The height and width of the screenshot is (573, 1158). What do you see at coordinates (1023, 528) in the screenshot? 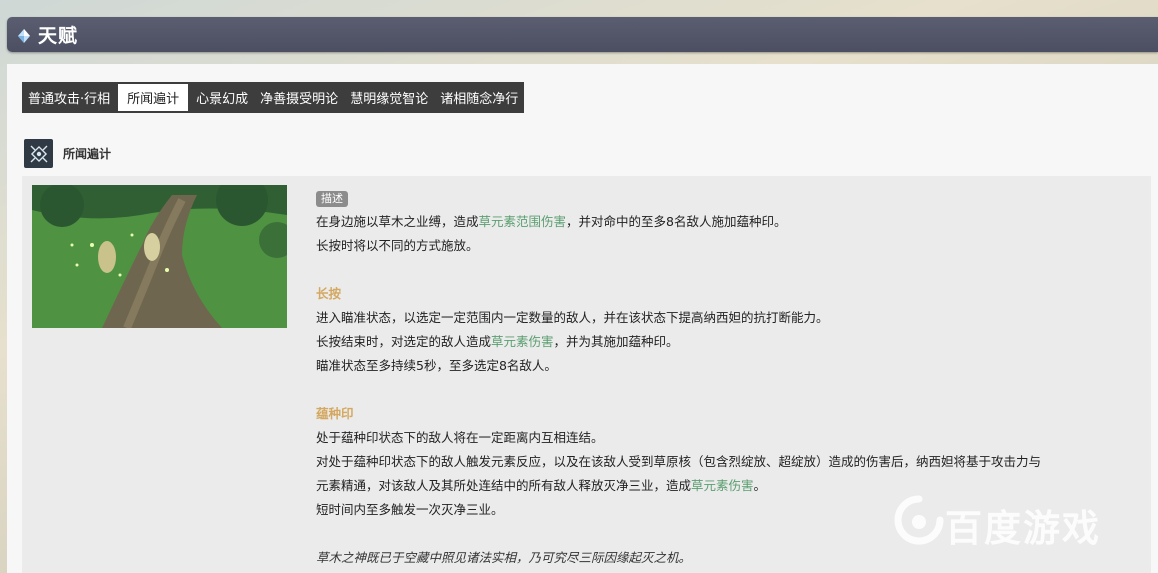
I see `watermark-text: 百度游戏` at bounding box center [1023, 528].